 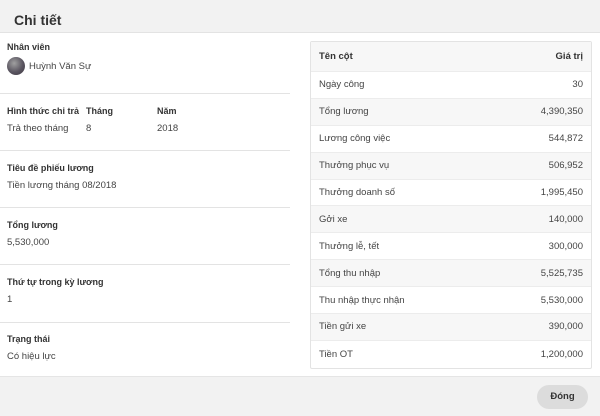 I want to click on table-row: Thu nhập thực nhận 5,530,000, so click(x=451, y=301).